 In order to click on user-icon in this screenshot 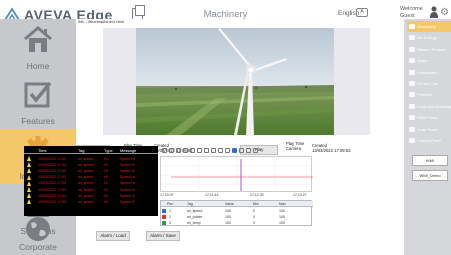, I will do `click(434, 12)`.